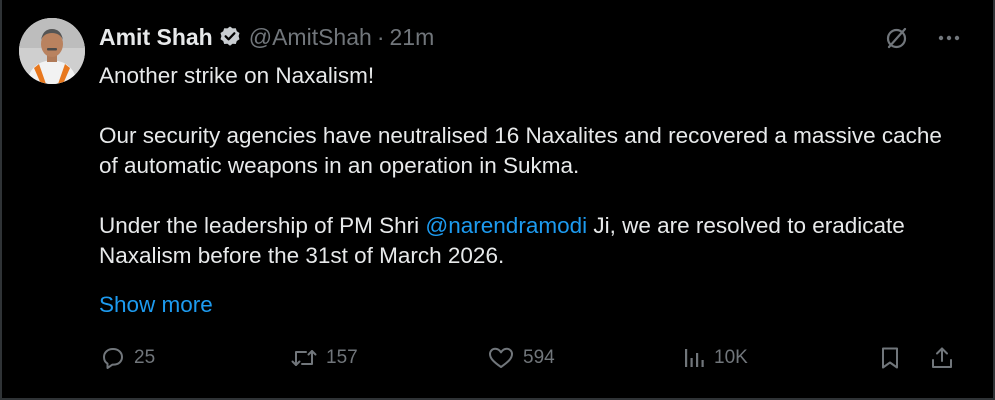  What do you see at coordinates (237, 75) in the screenshot?
I see `tweet-line-1: Another strike on Naxalism!` at bounding box center [237, 75].